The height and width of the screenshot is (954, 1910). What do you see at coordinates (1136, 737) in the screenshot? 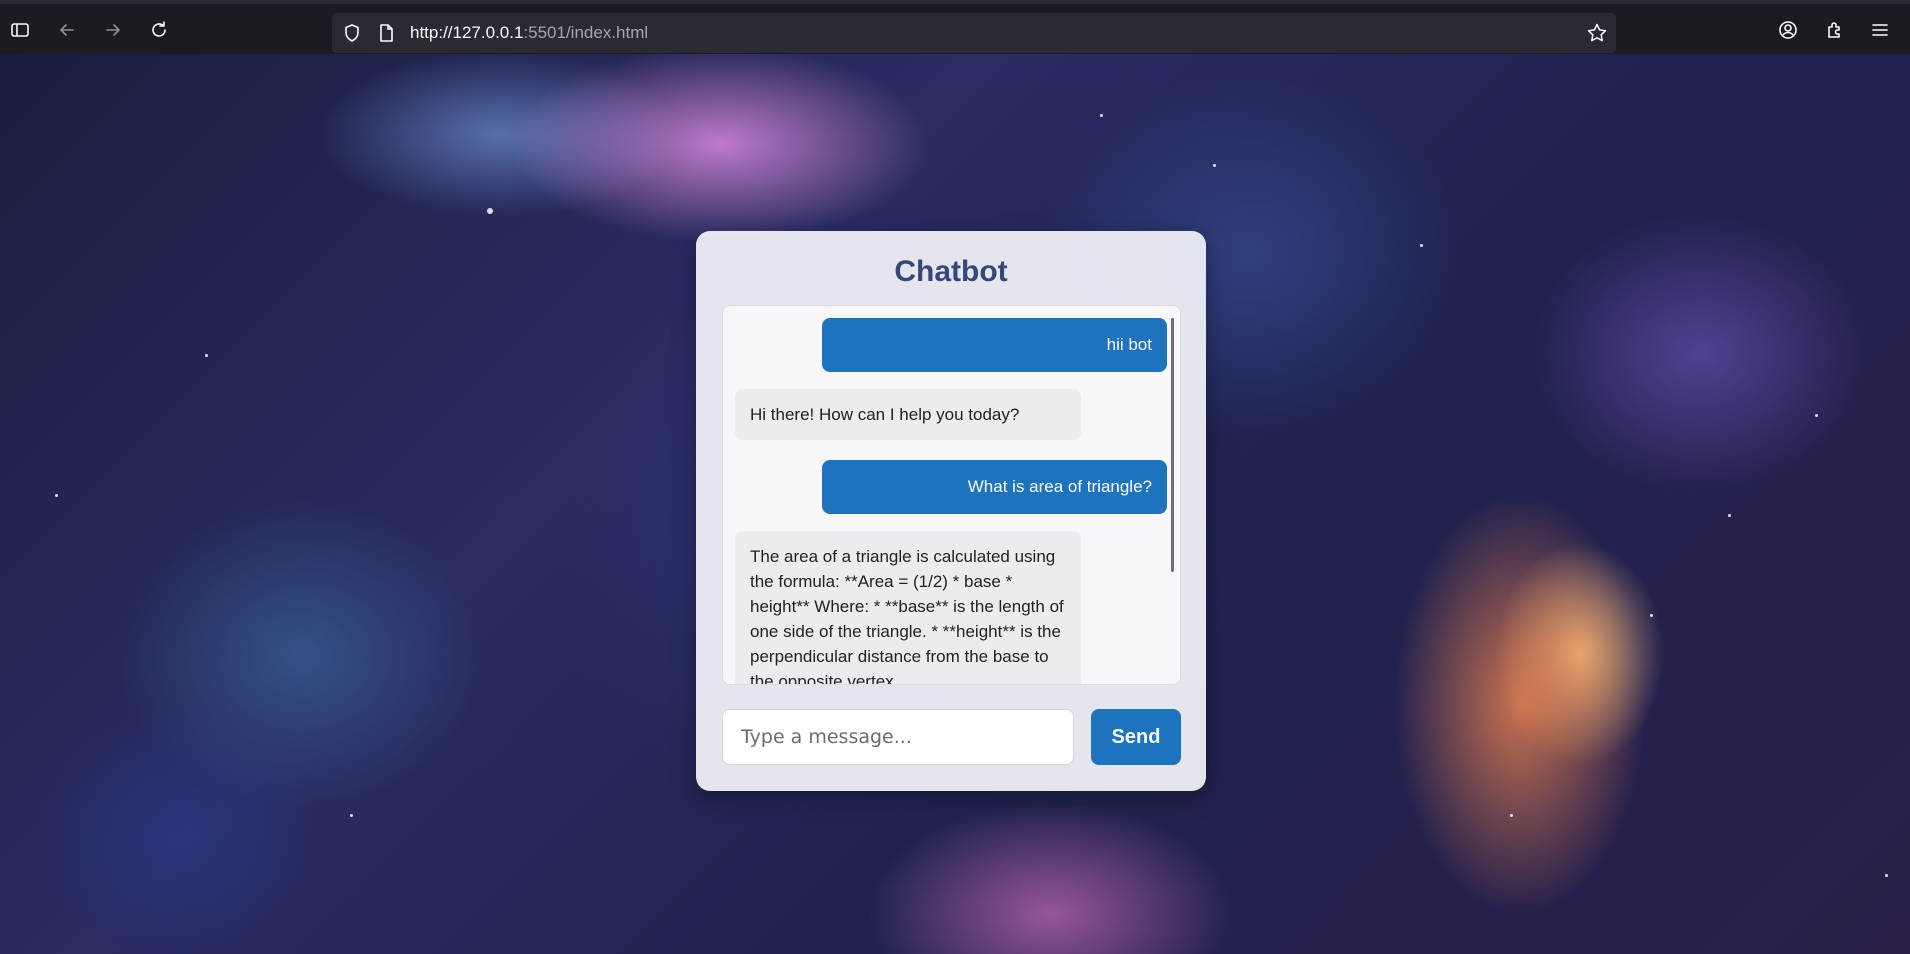
I see `send-button: Send` at bounding box center [1136, 737].